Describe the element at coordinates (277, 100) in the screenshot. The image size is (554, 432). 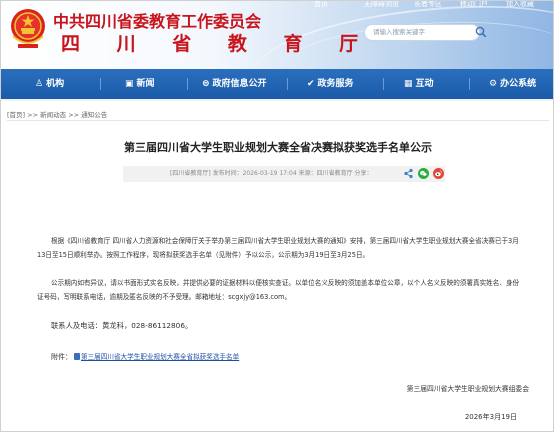
I see `nav-divider-bar` at that location.